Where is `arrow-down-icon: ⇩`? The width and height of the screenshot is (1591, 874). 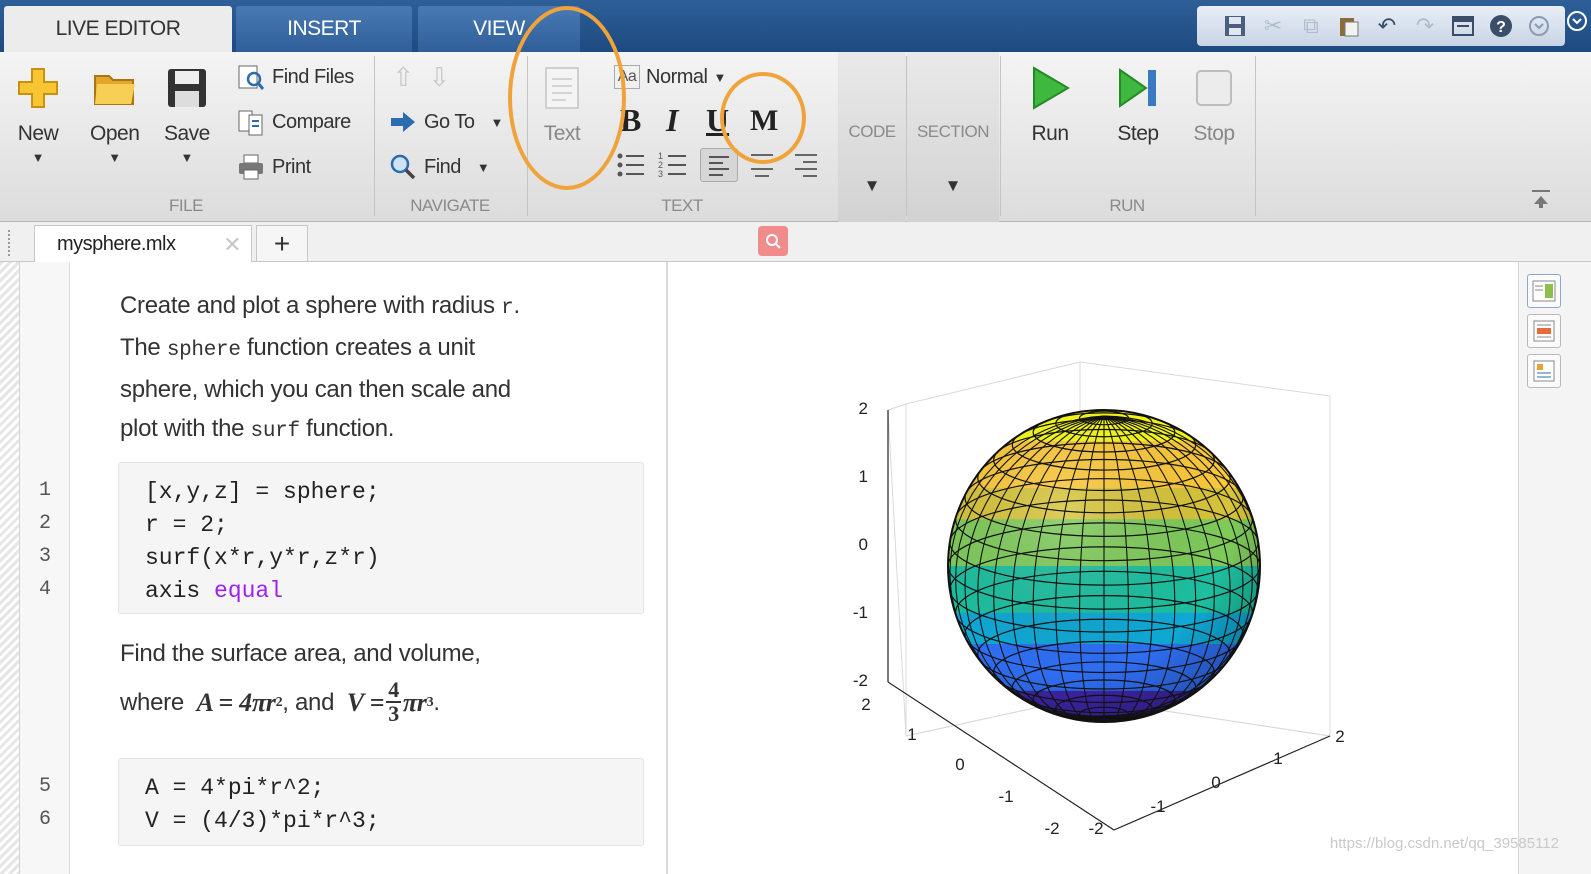 arrow-down-icon: ⇩ is located at coordinates (439, 77).